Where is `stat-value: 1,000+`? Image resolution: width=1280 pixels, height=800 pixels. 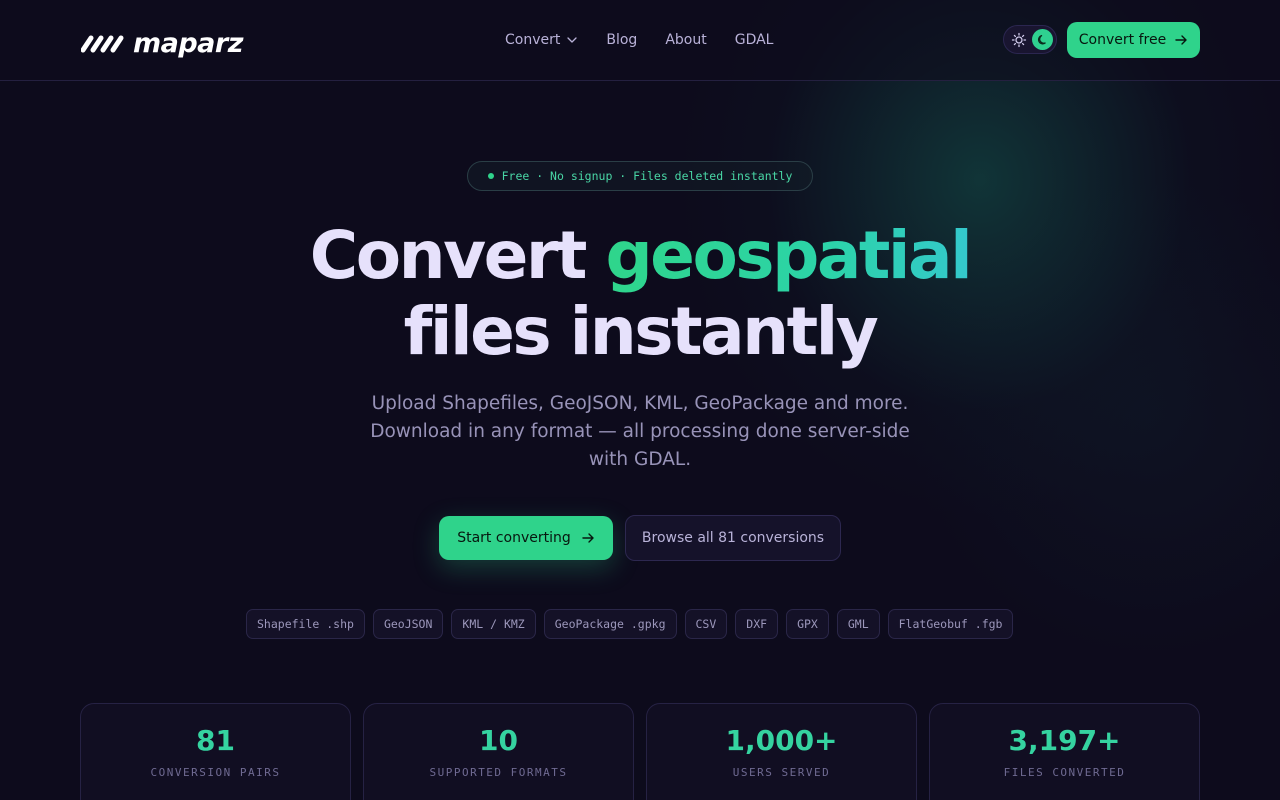 stat-value: 1,000+ is located at coordinates (781, 740).